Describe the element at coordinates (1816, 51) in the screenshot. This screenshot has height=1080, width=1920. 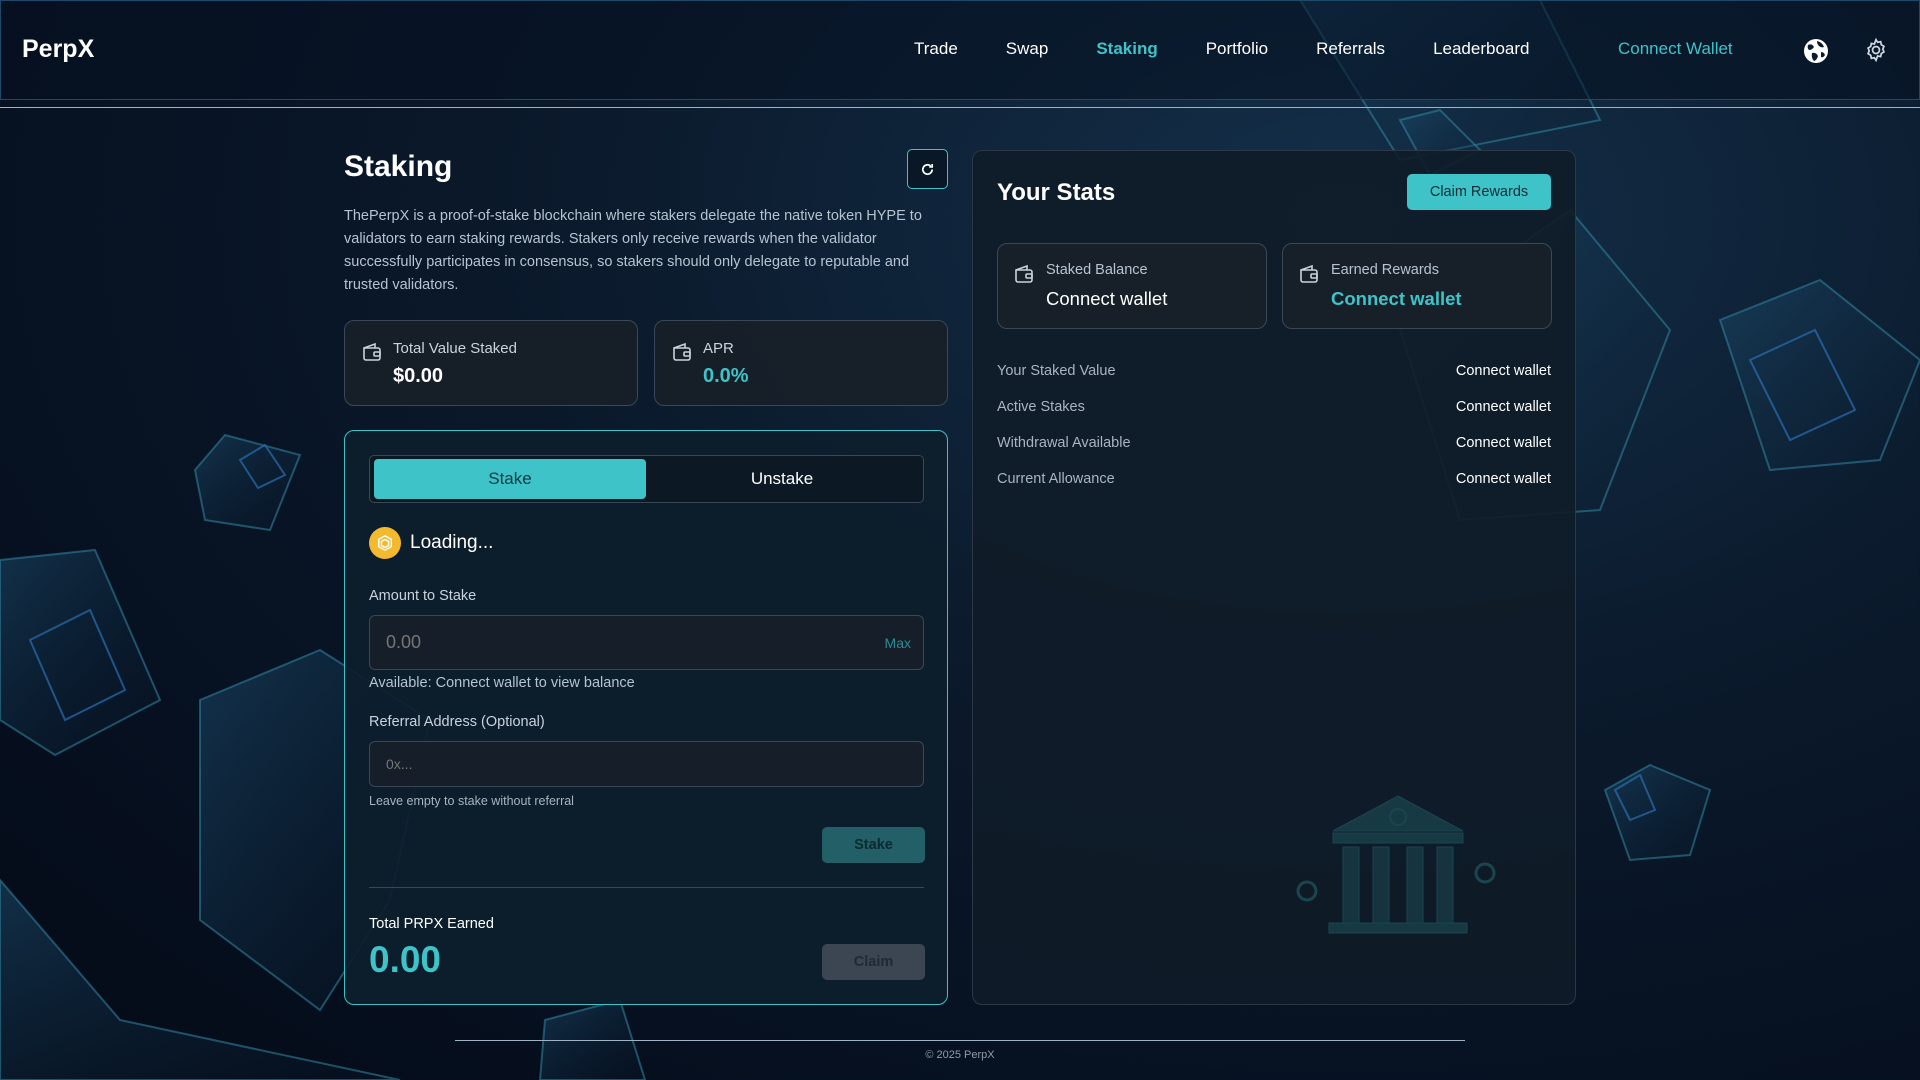
I see `globe-icon` at that location.